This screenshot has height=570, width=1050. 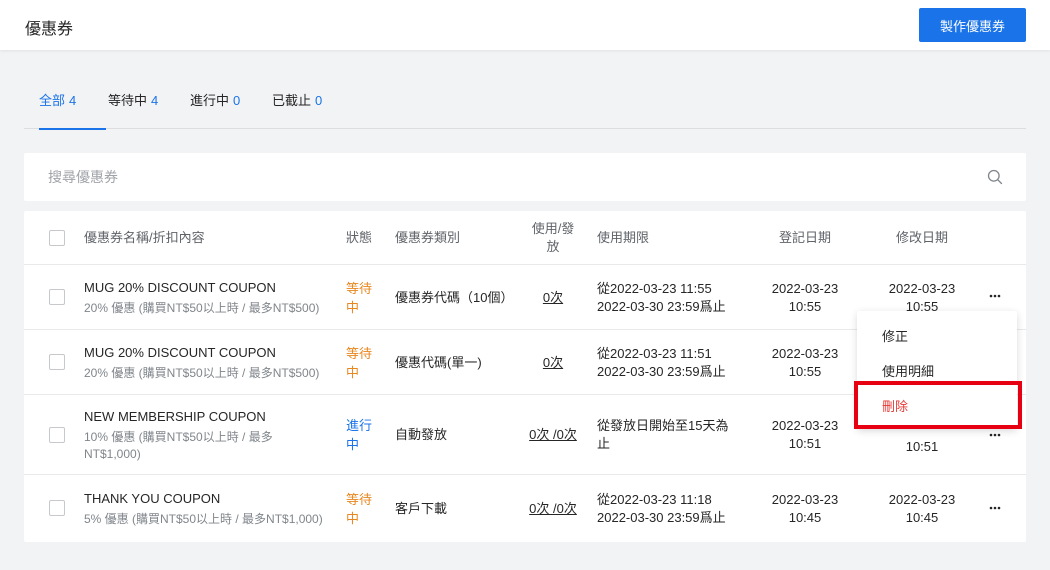 I want to click on table-header: 優惠券名稱/折扣內容 狀態 優惠券類別 使用/發放 使用期限 登記日期 修改日期, so click(x=525, y=238).